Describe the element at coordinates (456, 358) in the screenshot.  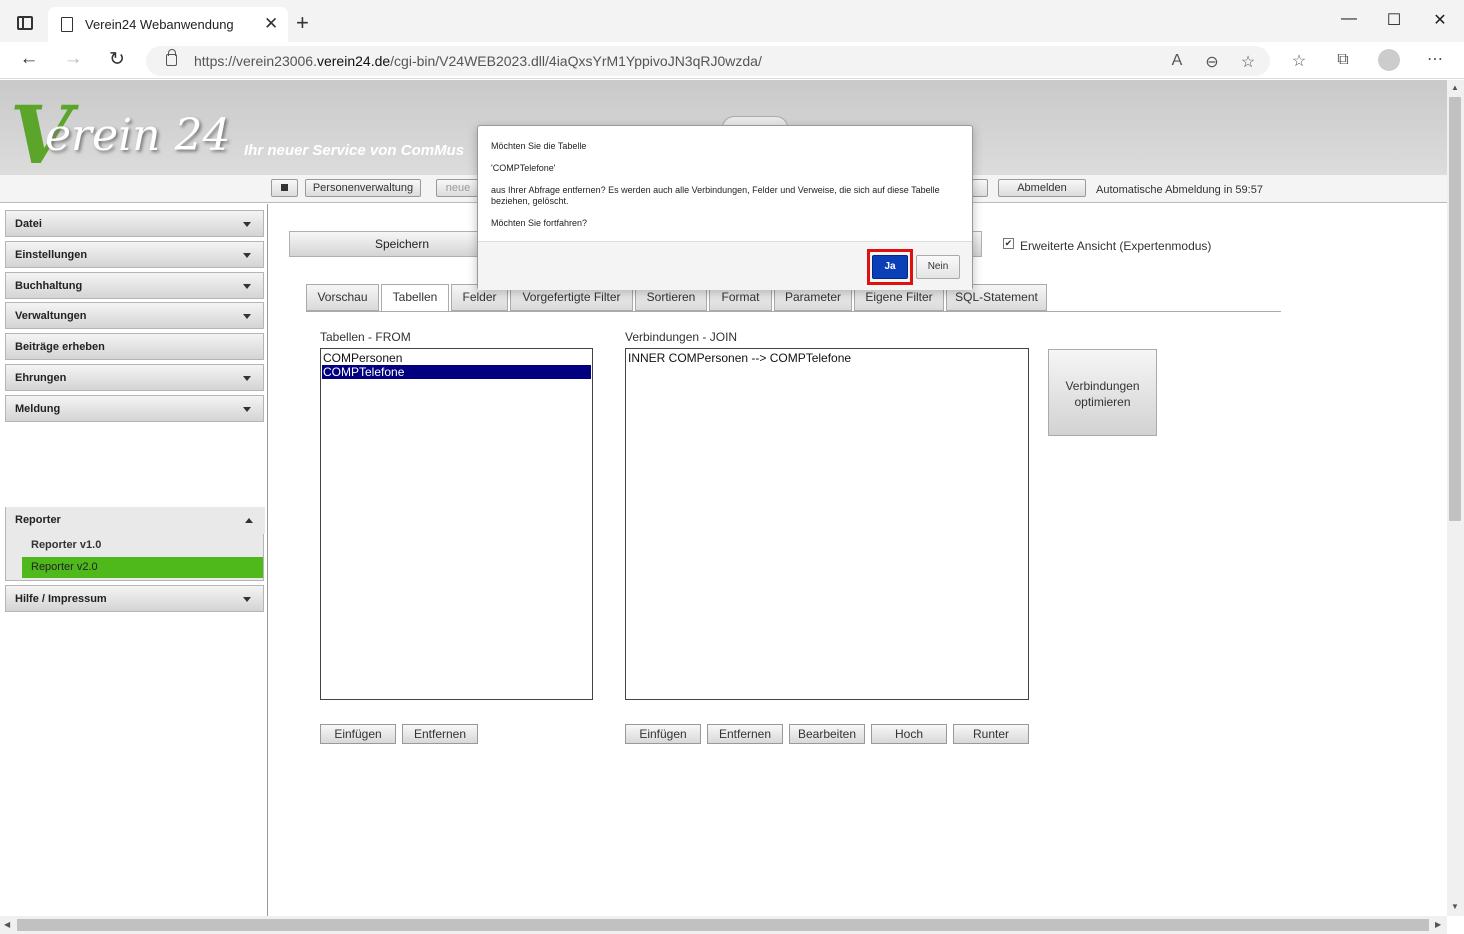
I see `list-item: COMPersonen` at that location.